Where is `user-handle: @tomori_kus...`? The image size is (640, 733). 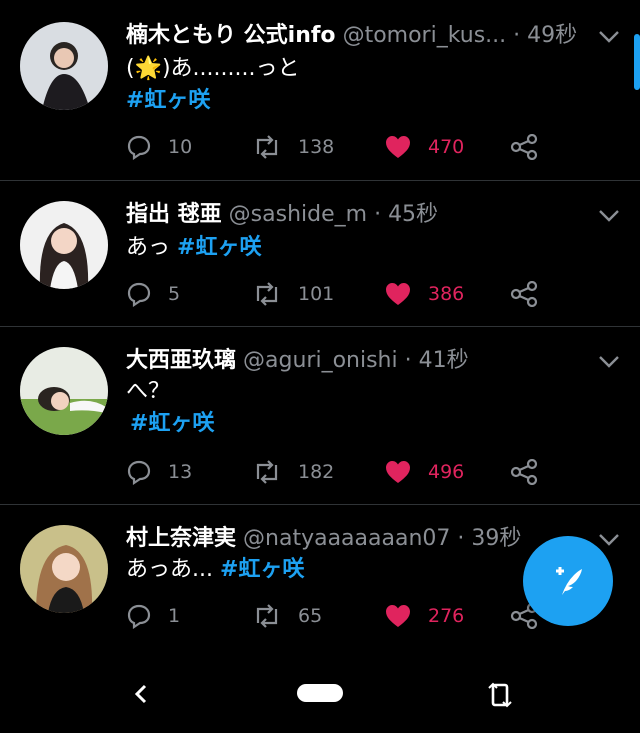
user-handle: @tomori_kus... is located at coordinates (424, 35).